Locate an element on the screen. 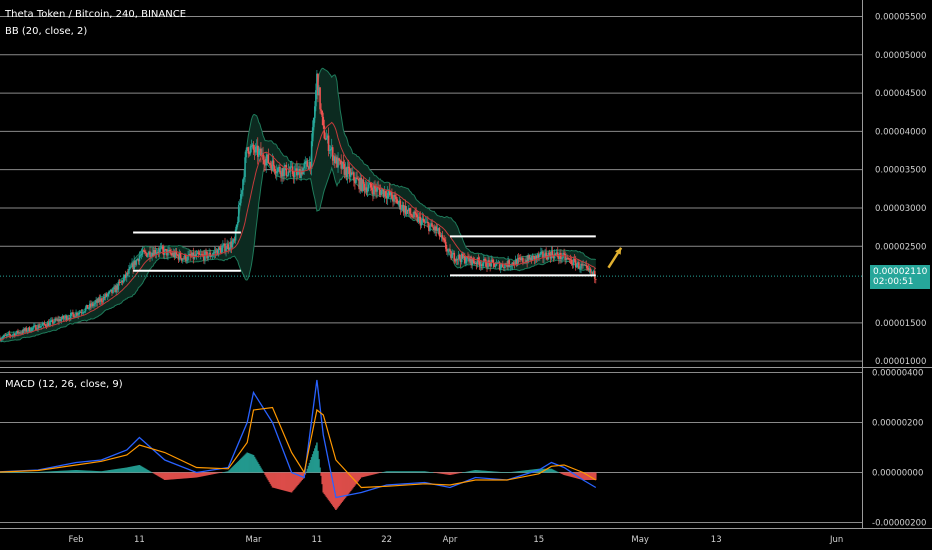  x-tick-label: Mar is located at coordinates (254, 540).